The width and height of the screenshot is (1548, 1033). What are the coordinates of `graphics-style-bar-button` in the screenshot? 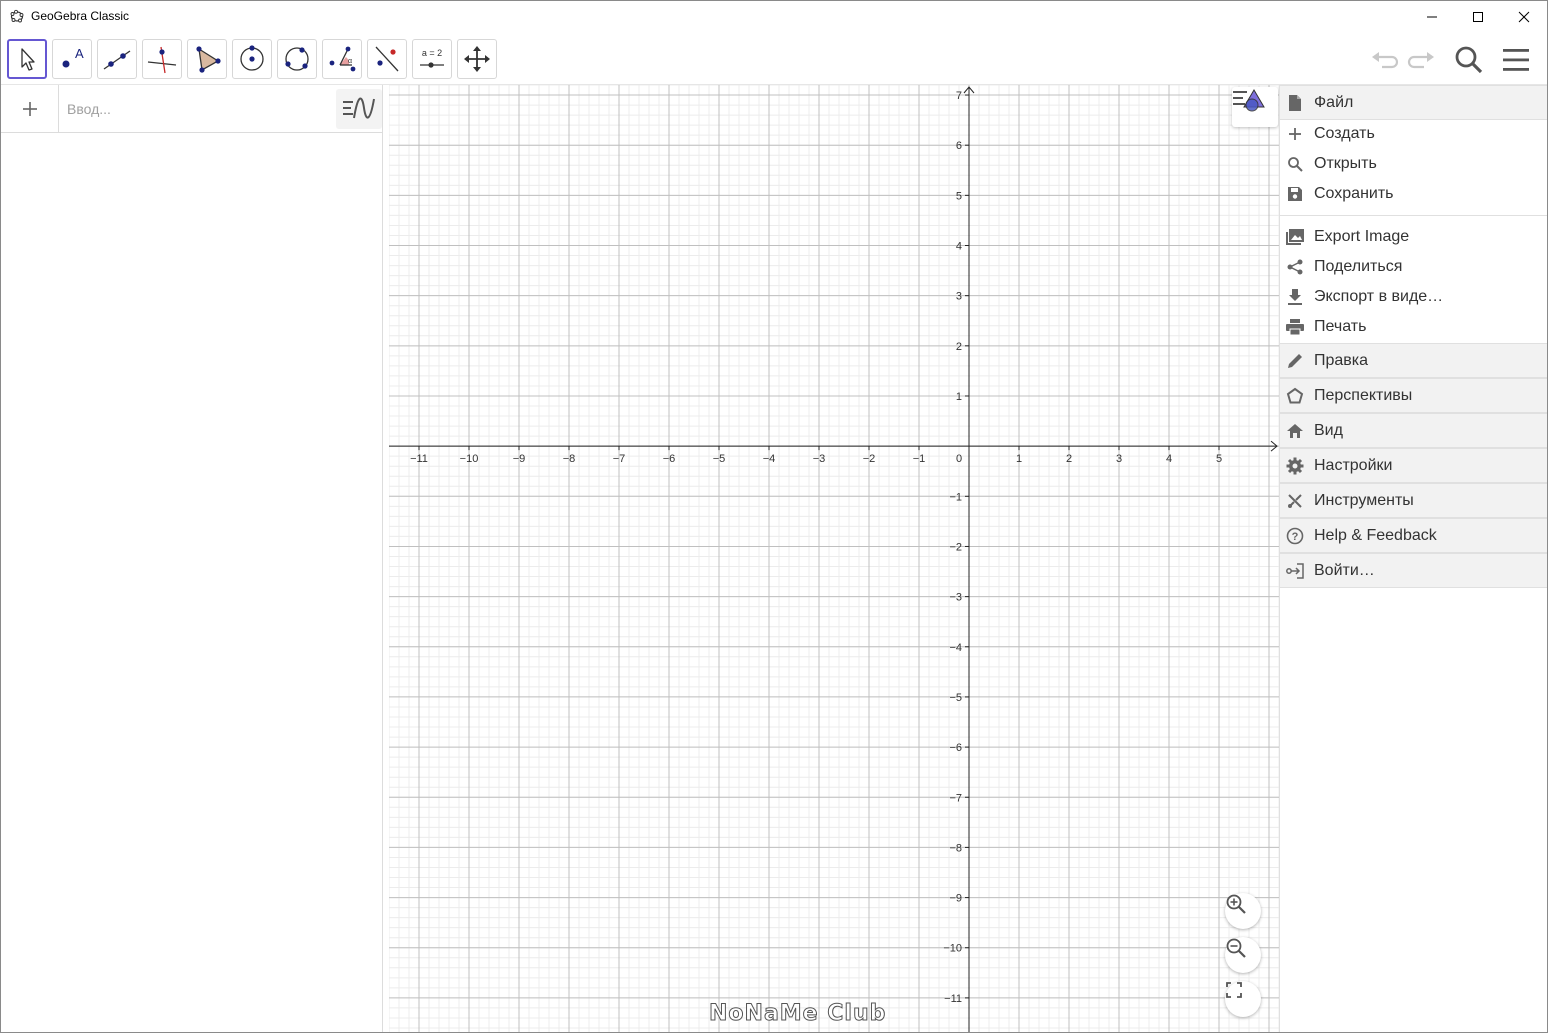 It's located at (1255, 107).